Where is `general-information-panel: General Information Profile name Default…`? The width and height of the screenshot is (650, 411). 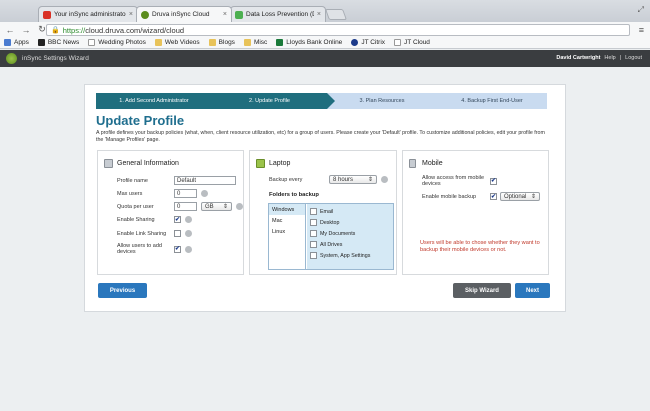 general-information-panel: General Information Profile name Default… is located at coordinates (170, 212).